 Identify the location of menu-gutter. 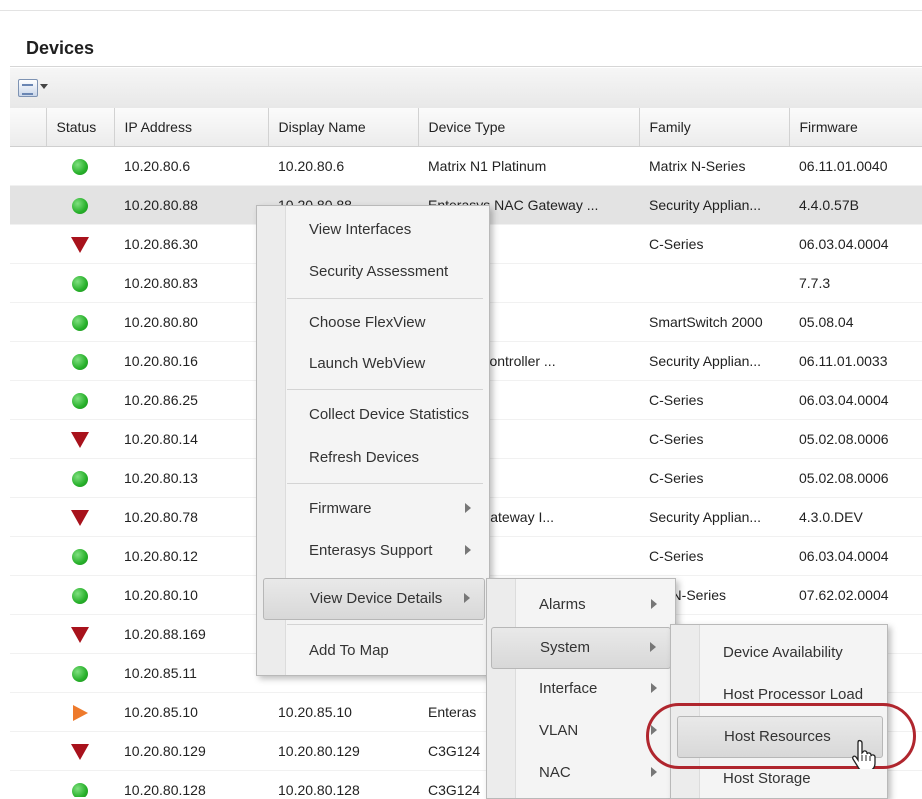
(501, 688).